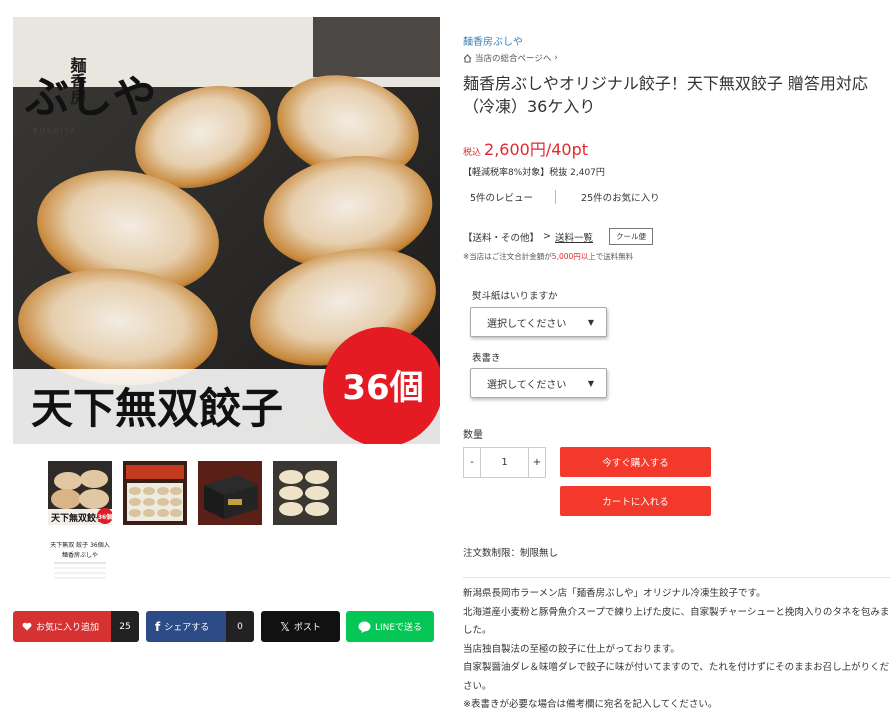 Image resolution: width=895 pixels, height=723 pixels. What do you see at coordinates (507, 256) in the screenshot?
I see `free-shipping-note-prefix: ※当店はご注文合計金額が` at bounding box center [507, 256].